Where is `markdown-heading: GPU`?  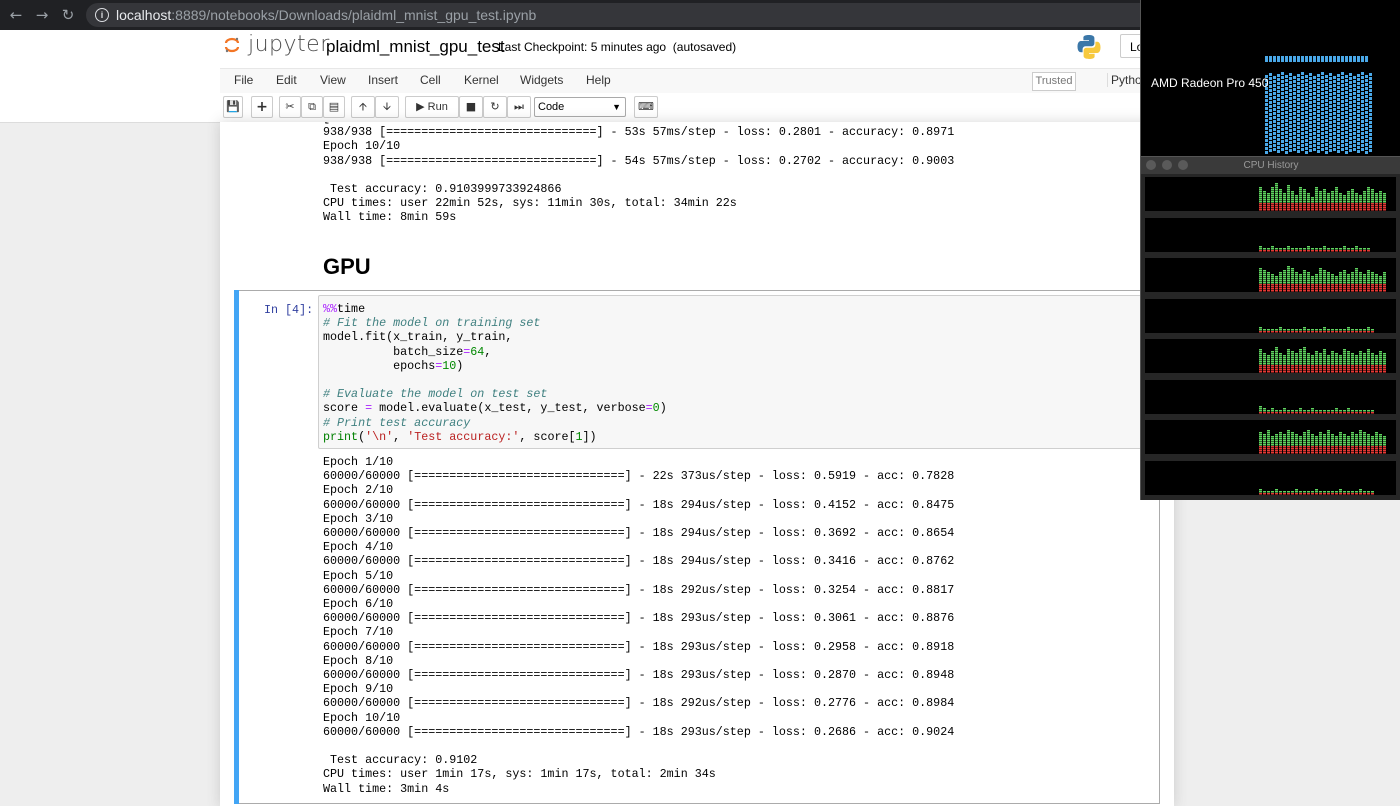 markdown-heading: GPU is located at coordinates (347, 267).